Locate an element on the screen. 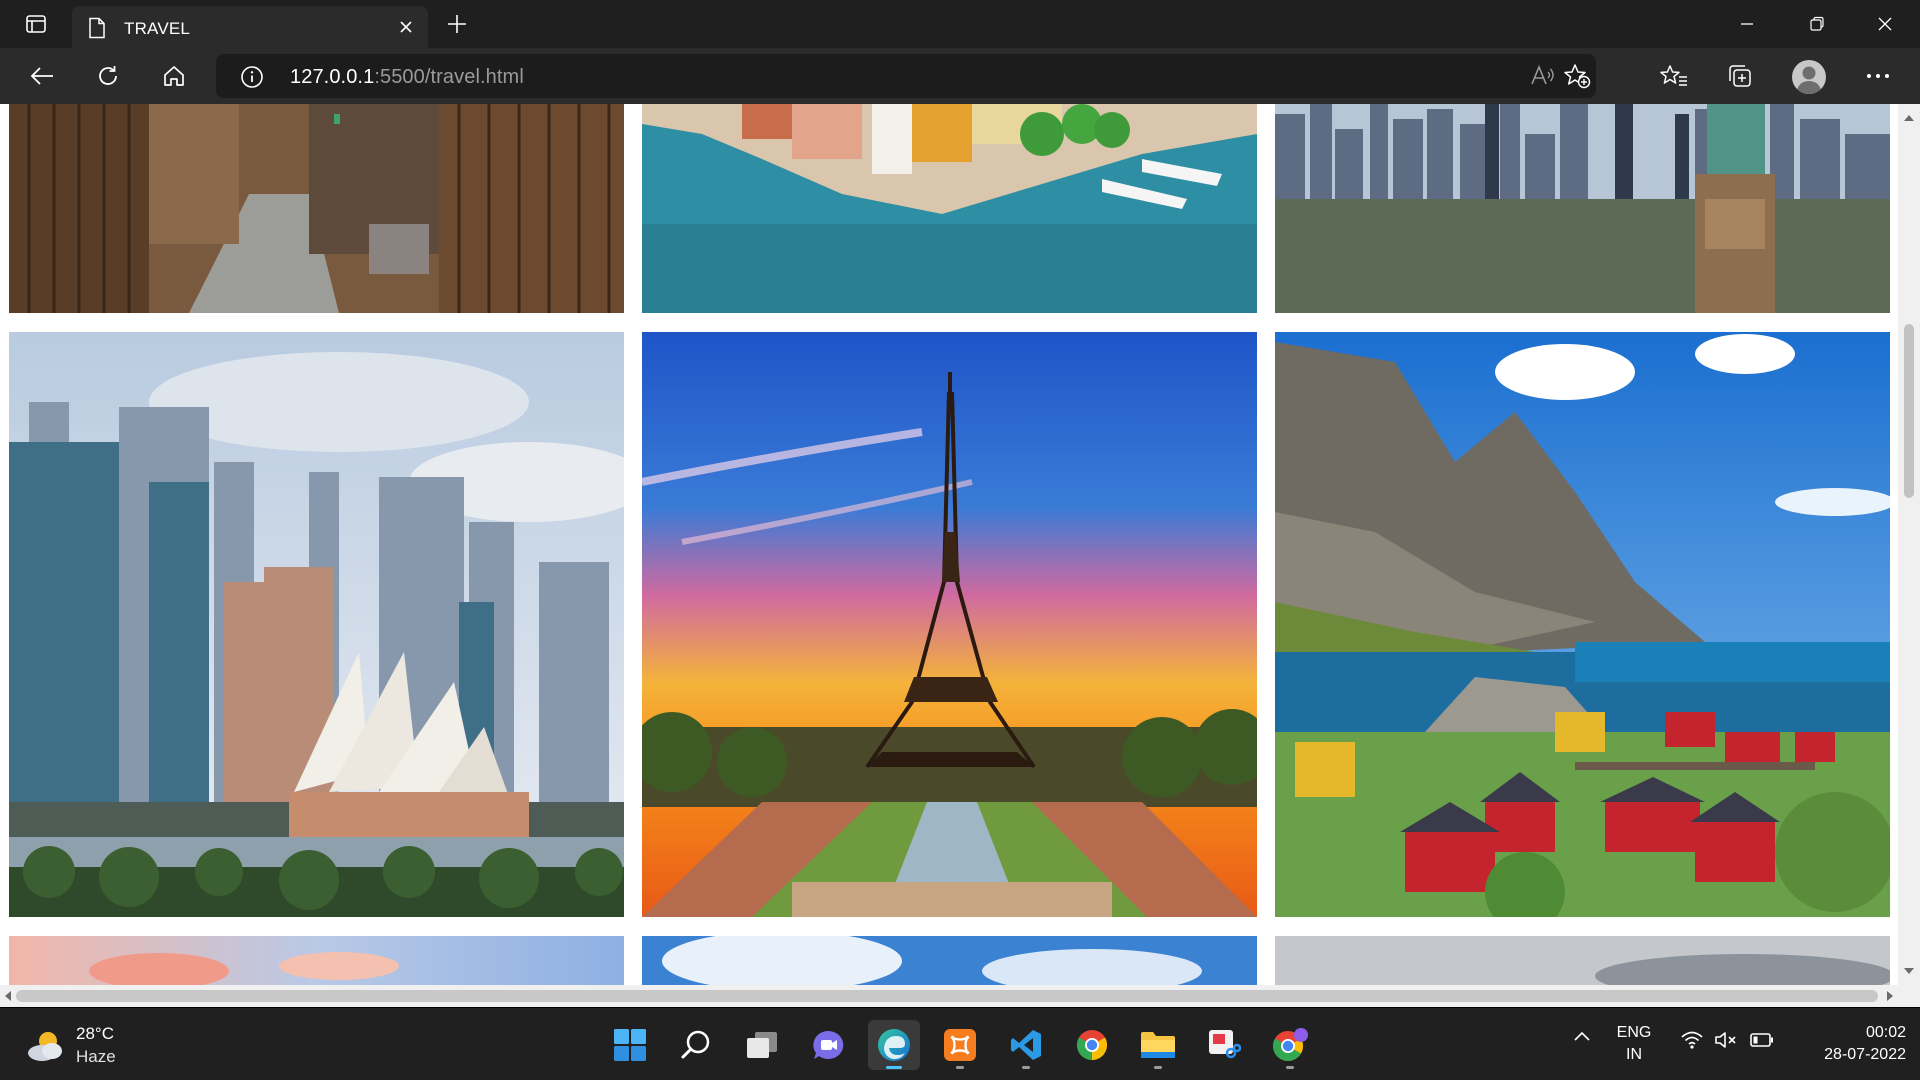 The width and height of the screenshot is (1920, 1080). tab-actions-button is located at coordinates (36, 24).